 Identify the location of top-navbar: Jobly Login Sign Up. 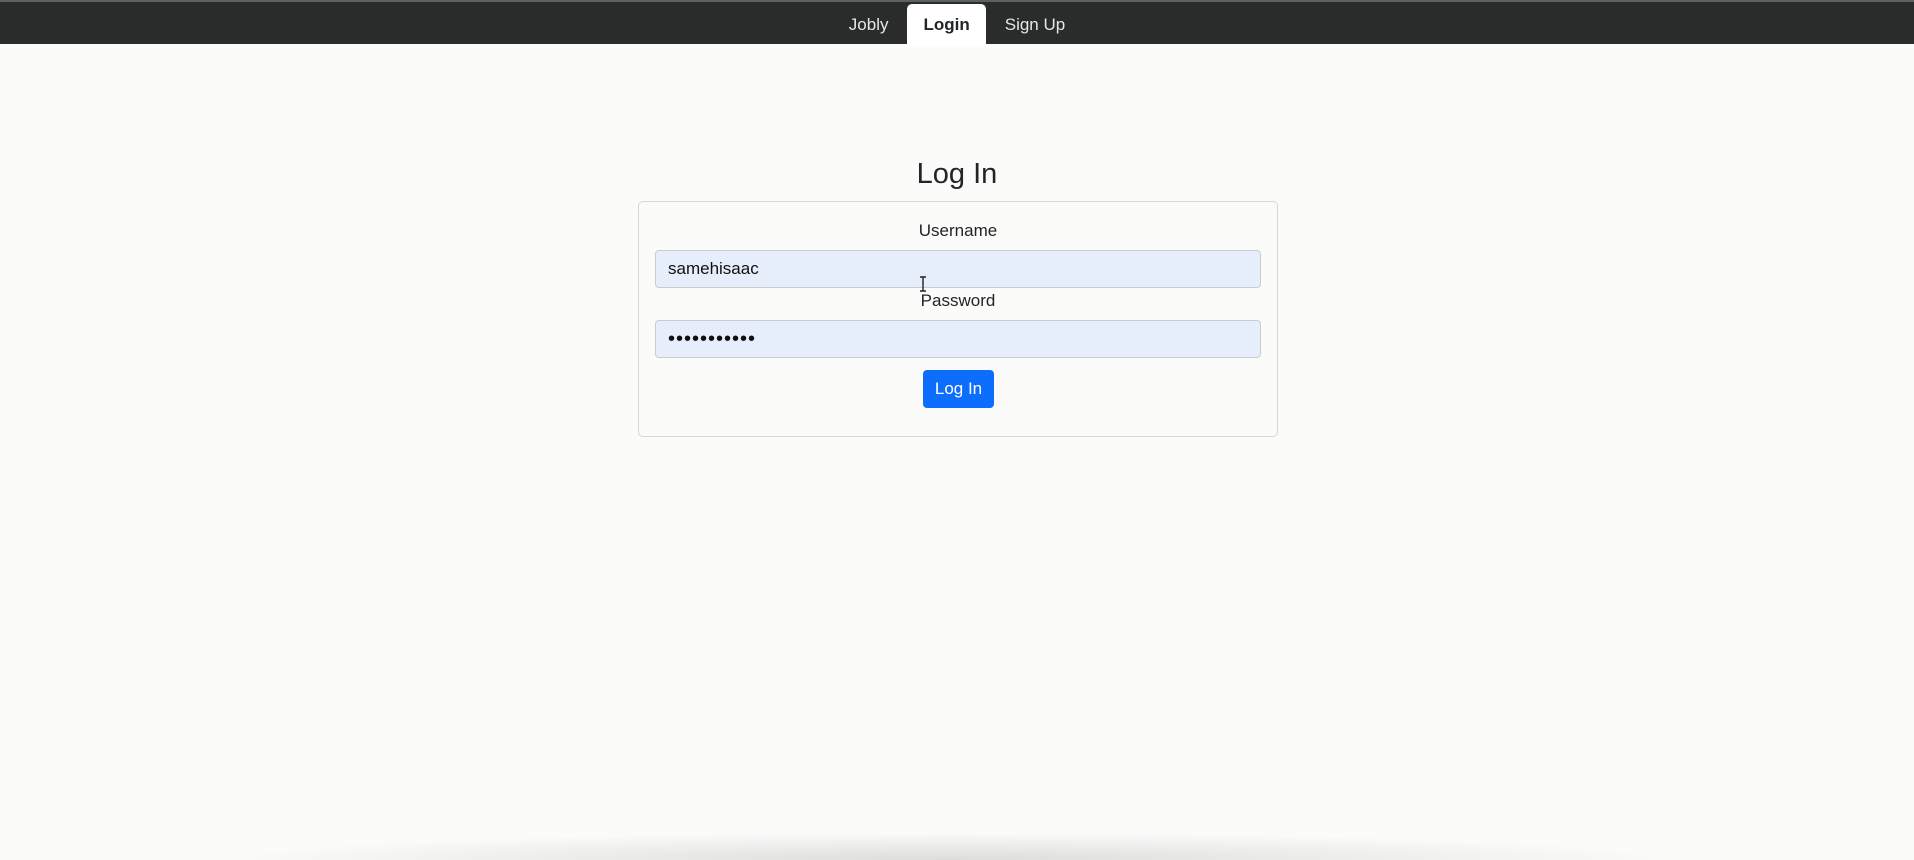
(957, 23).